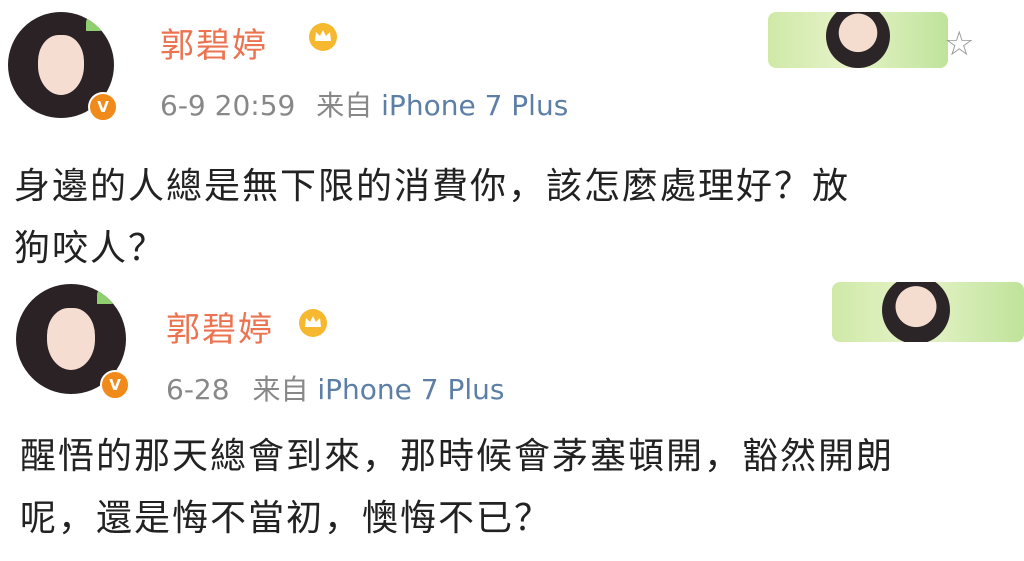  Describe the element at coordinates (198, 389) in the screenshot. I see `post-time: 6-28` at that location.